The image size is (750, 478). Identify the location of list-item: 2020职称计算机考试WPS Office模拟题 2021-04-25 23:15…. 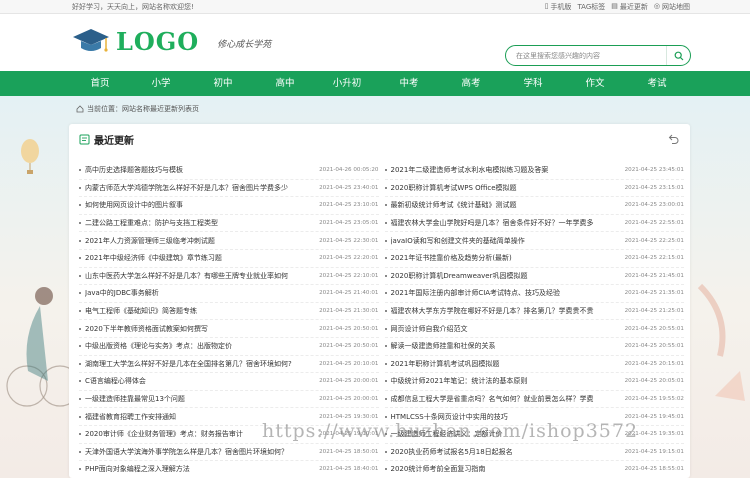
(534, 189).